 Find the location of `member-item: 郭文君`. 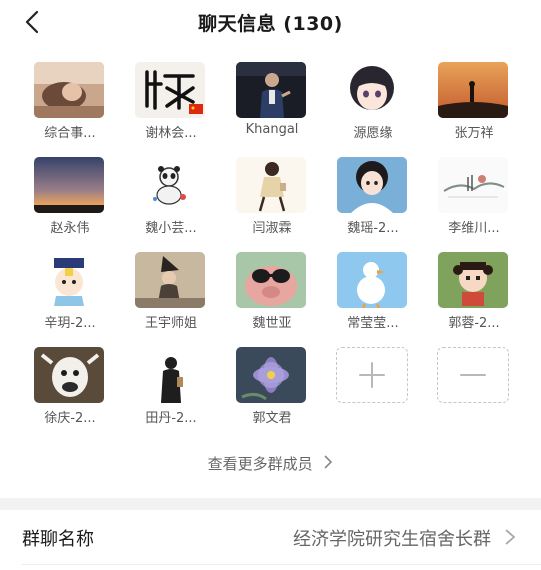

member-item: 郭文君 is located at coordinates (269, 392).